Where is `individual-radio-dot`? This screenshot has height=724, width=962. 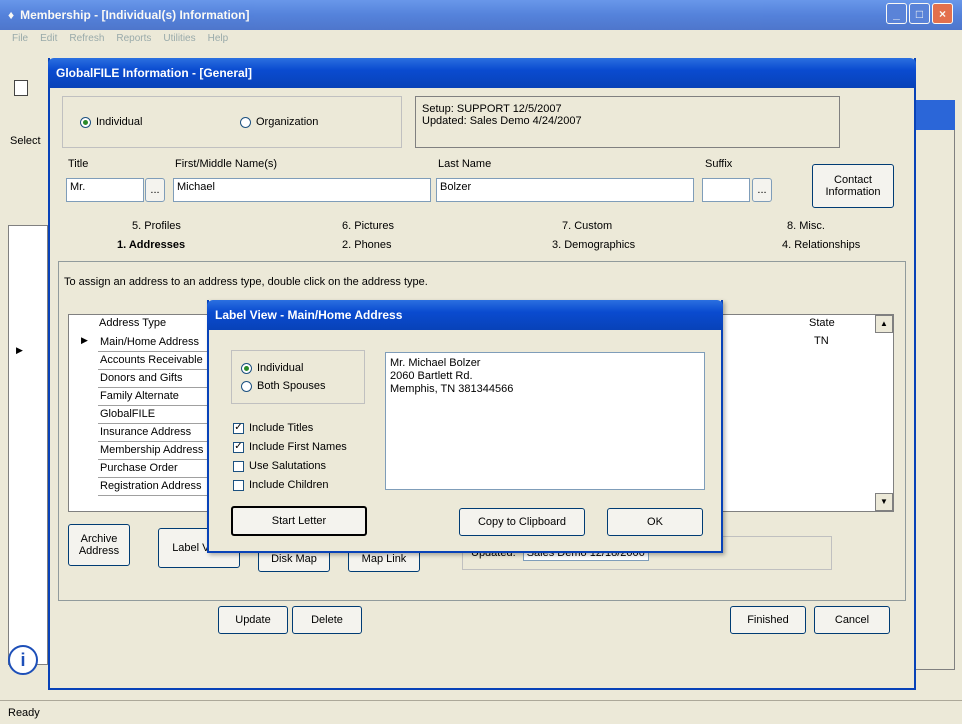 individual-radio-dot is located at coordinates (85, 122).